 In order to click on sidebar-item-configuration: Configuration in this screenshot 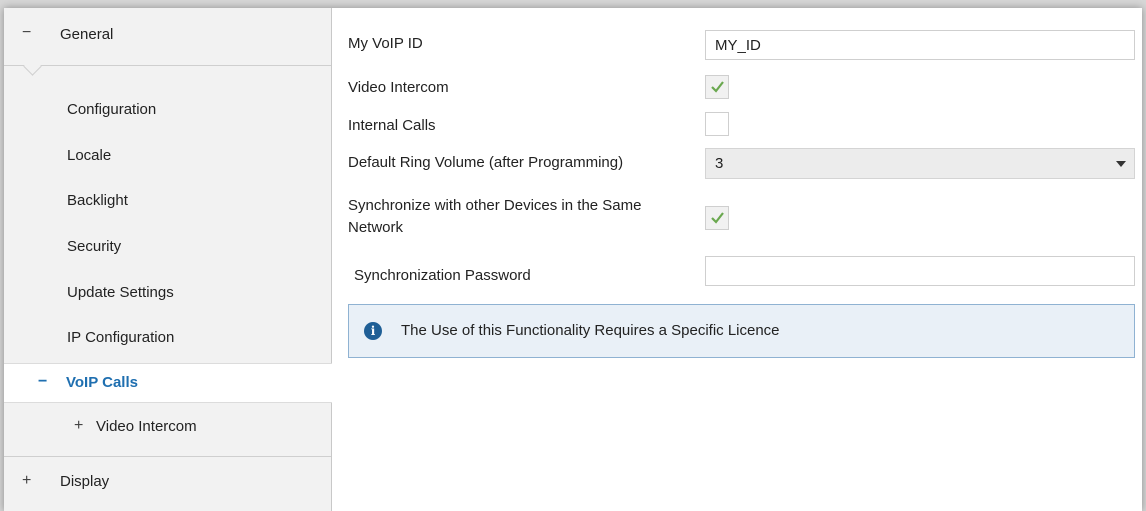, I will do `click(167, 110)`.